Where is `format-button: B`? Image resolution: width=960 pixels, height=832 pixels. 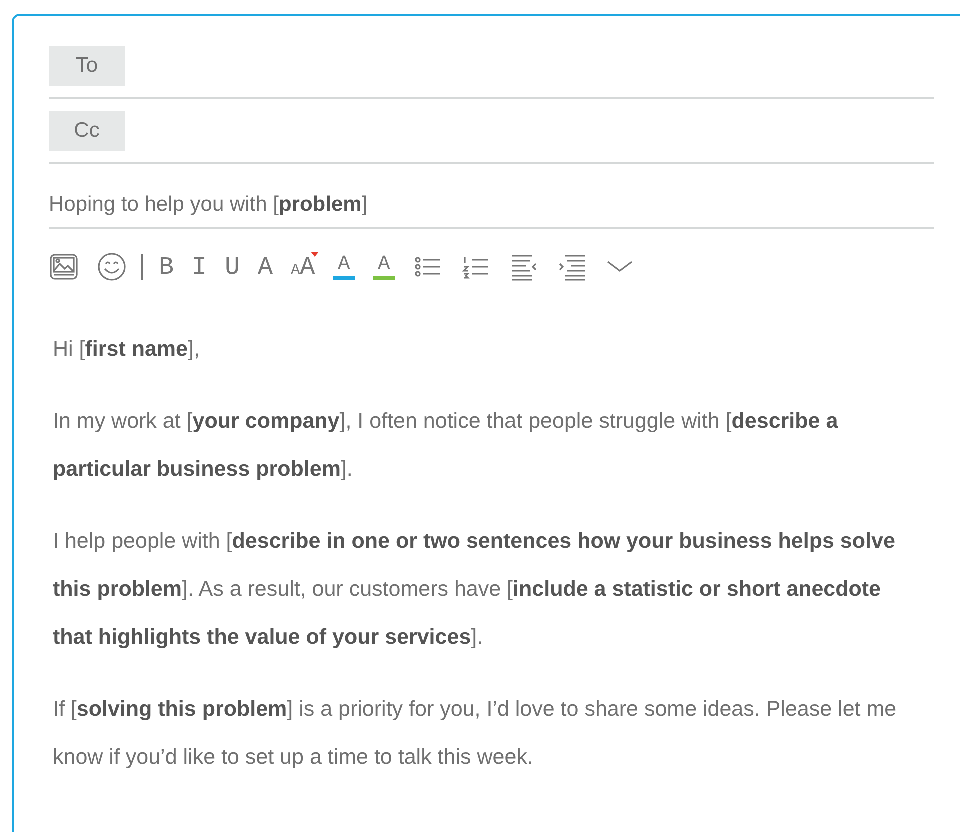
format-button: B is located at coordinates (166, 267).